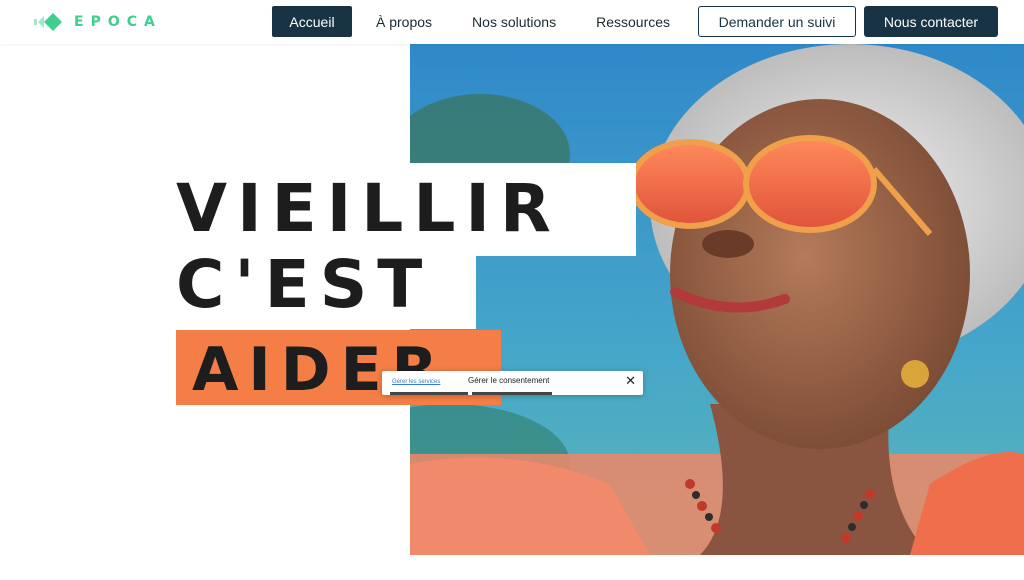 This screenshot has height=580, width=1024. I want to click on follow-up-button: Demander un suivi, so click(777, 21).